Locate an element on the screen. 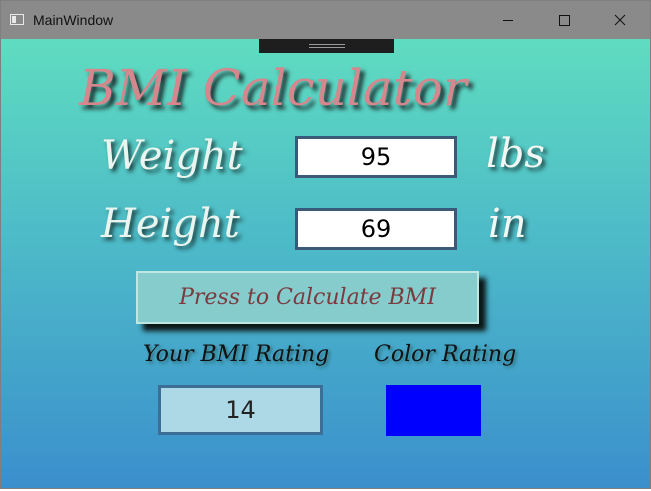  bmi-rating-label: Your BMI Rating is located at coordinates (236, 354).